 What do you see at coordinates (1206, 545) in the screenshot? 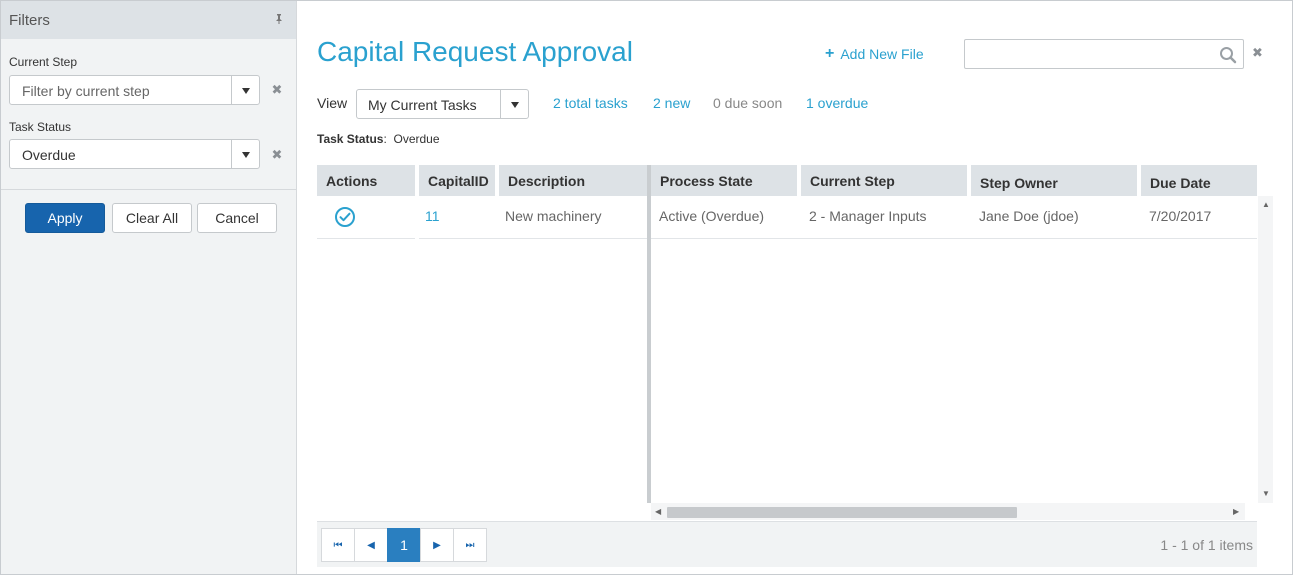
I see `pager-info: 1 - 1 of 1 items` at bounding box center [1206, 545].